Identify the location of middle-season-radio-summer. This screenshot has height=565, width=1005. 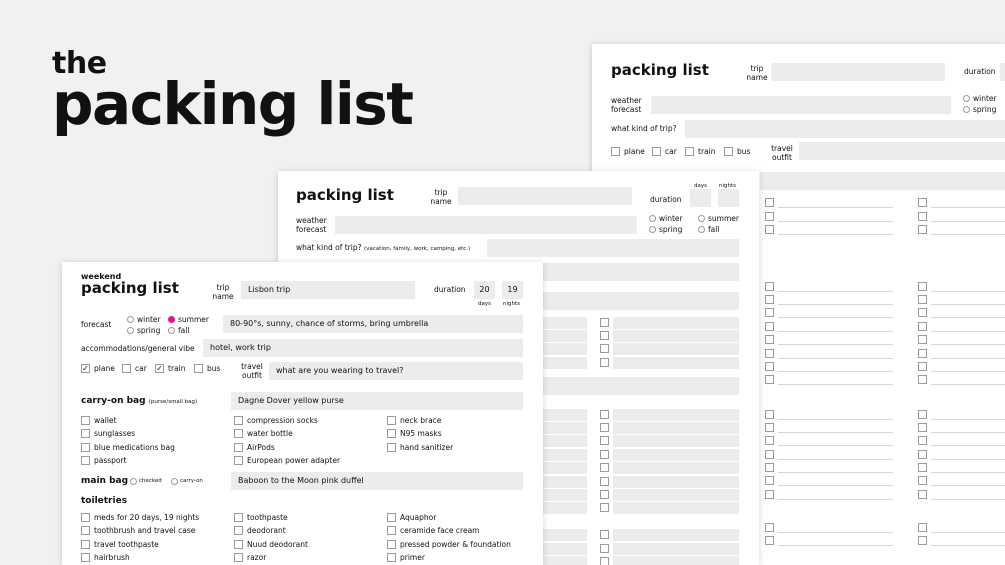
(701, 218).